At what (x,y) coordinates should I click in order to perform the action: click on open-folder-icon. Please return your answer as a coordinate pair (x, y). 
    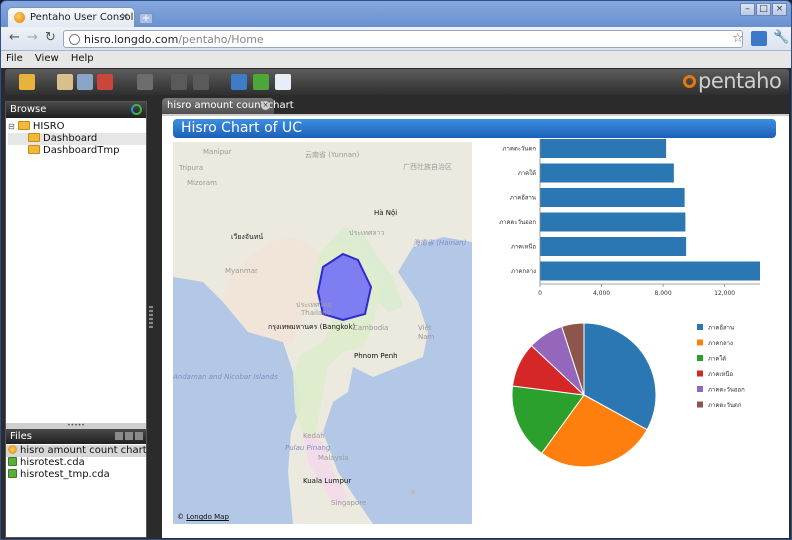
    Looking at the image, I should click on (27, 82).